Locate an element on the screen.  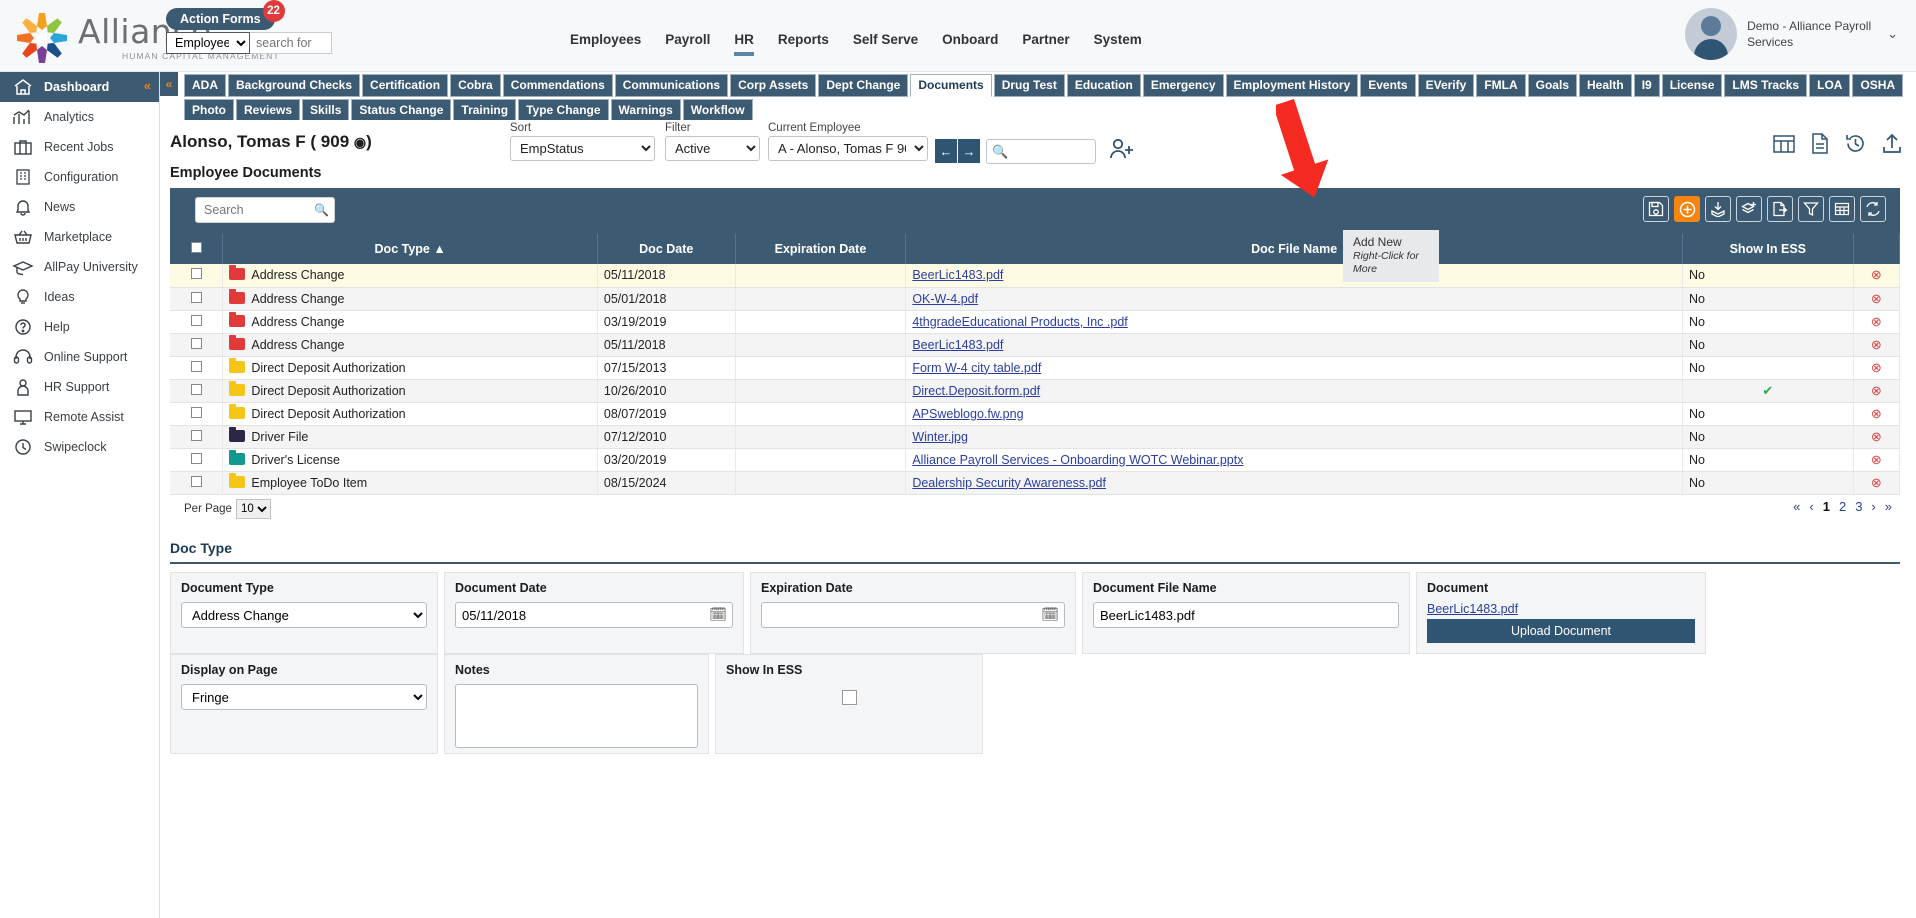
filter-icon is located at coordinates (1811, 209).